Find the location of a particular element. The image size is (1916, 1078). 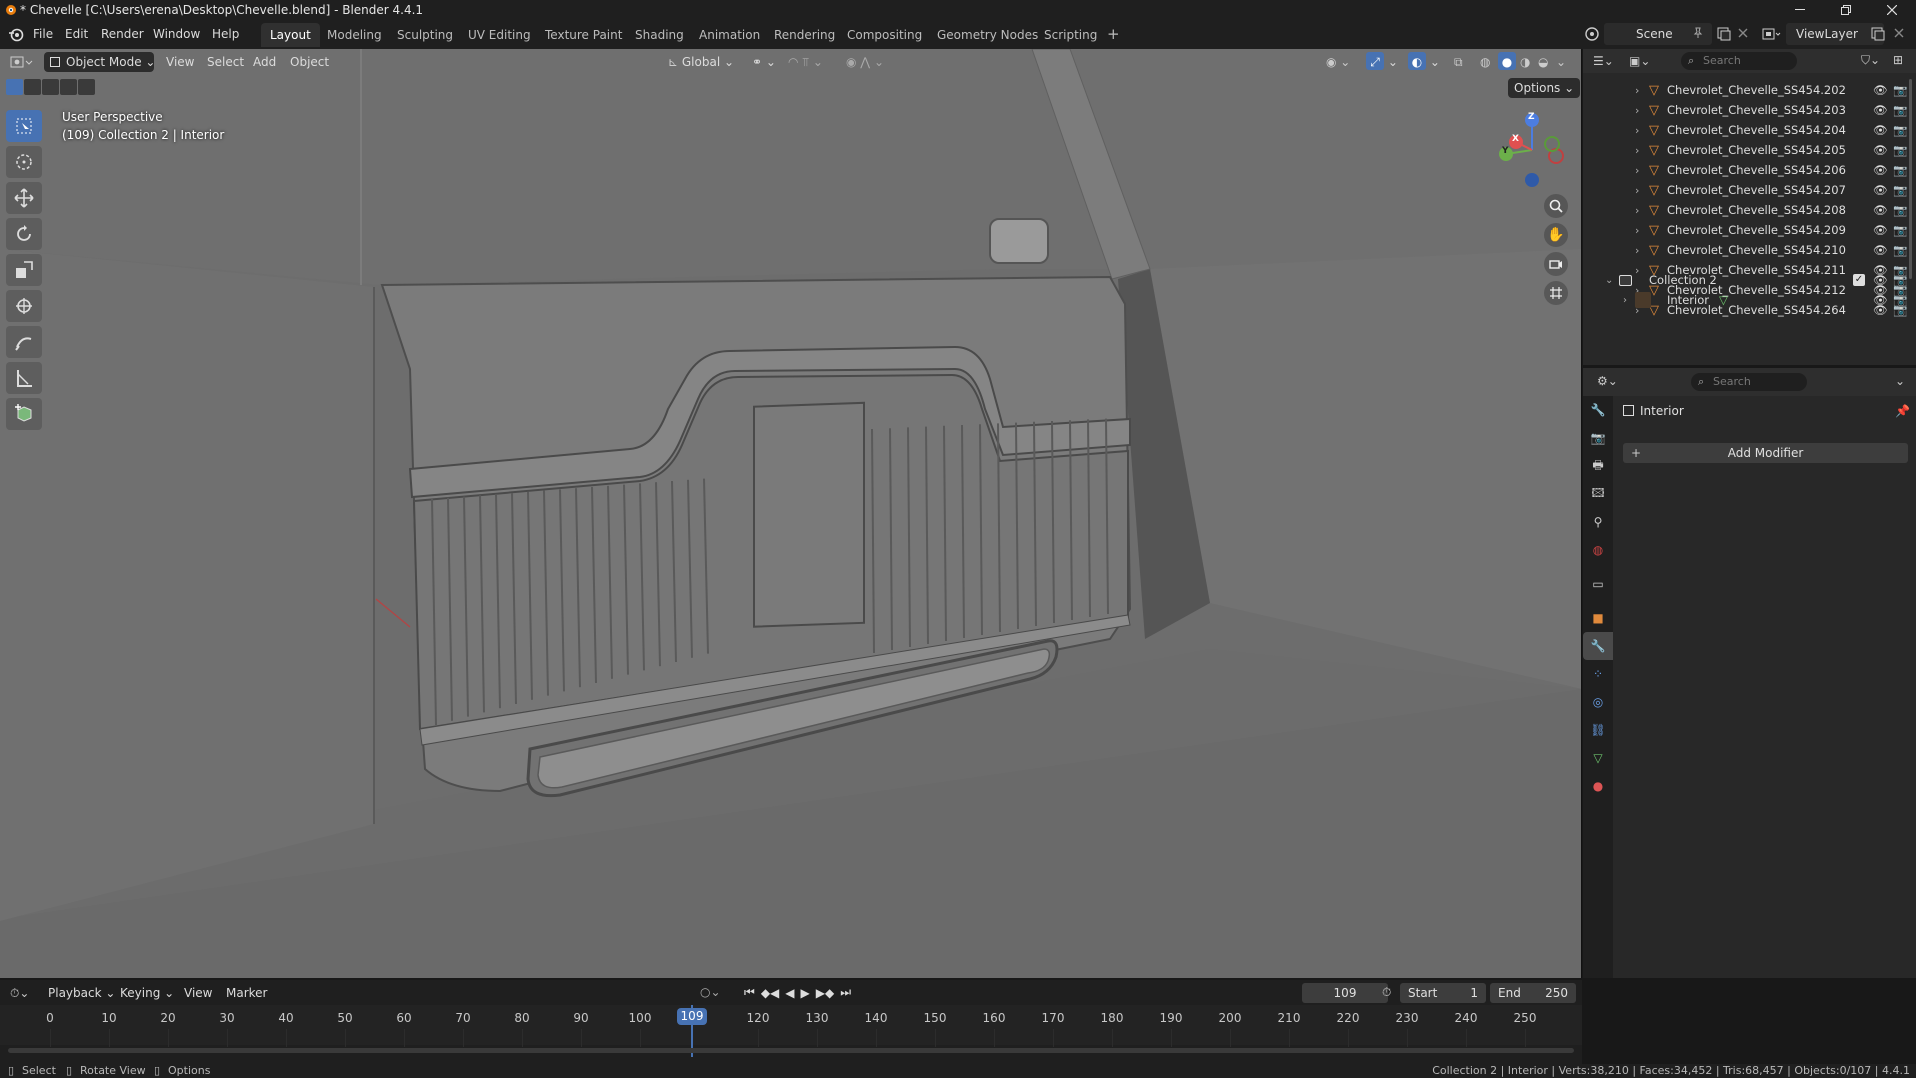

move-tool-icon is located at coordinates (24, 198).